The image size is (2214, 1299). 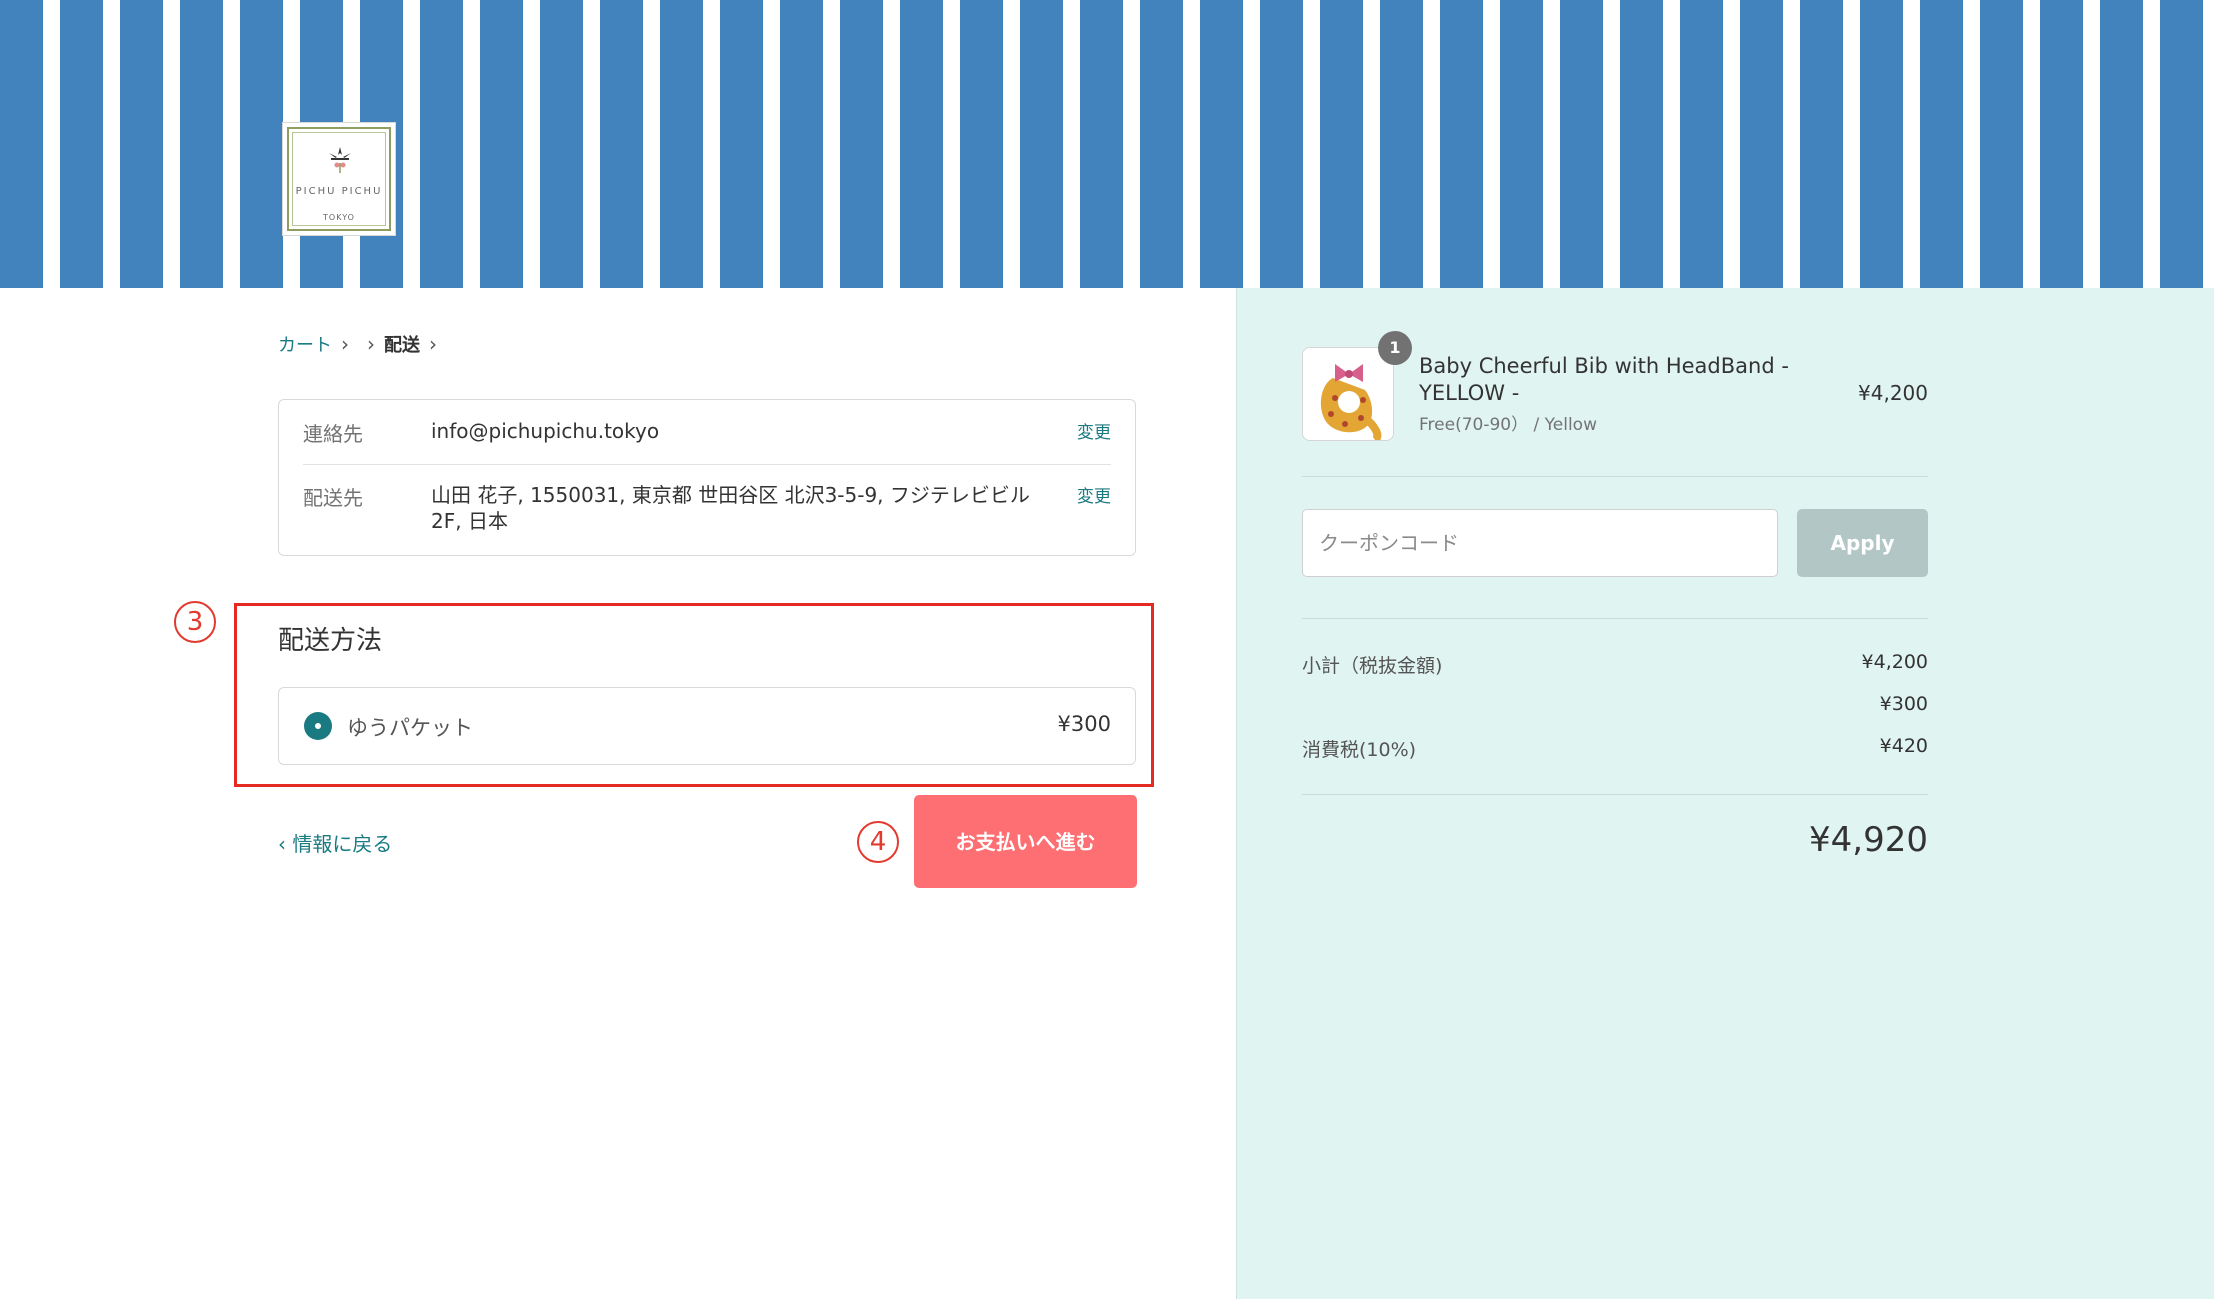 I want to click on coupon-code-input, so click(x=1540, y=543).